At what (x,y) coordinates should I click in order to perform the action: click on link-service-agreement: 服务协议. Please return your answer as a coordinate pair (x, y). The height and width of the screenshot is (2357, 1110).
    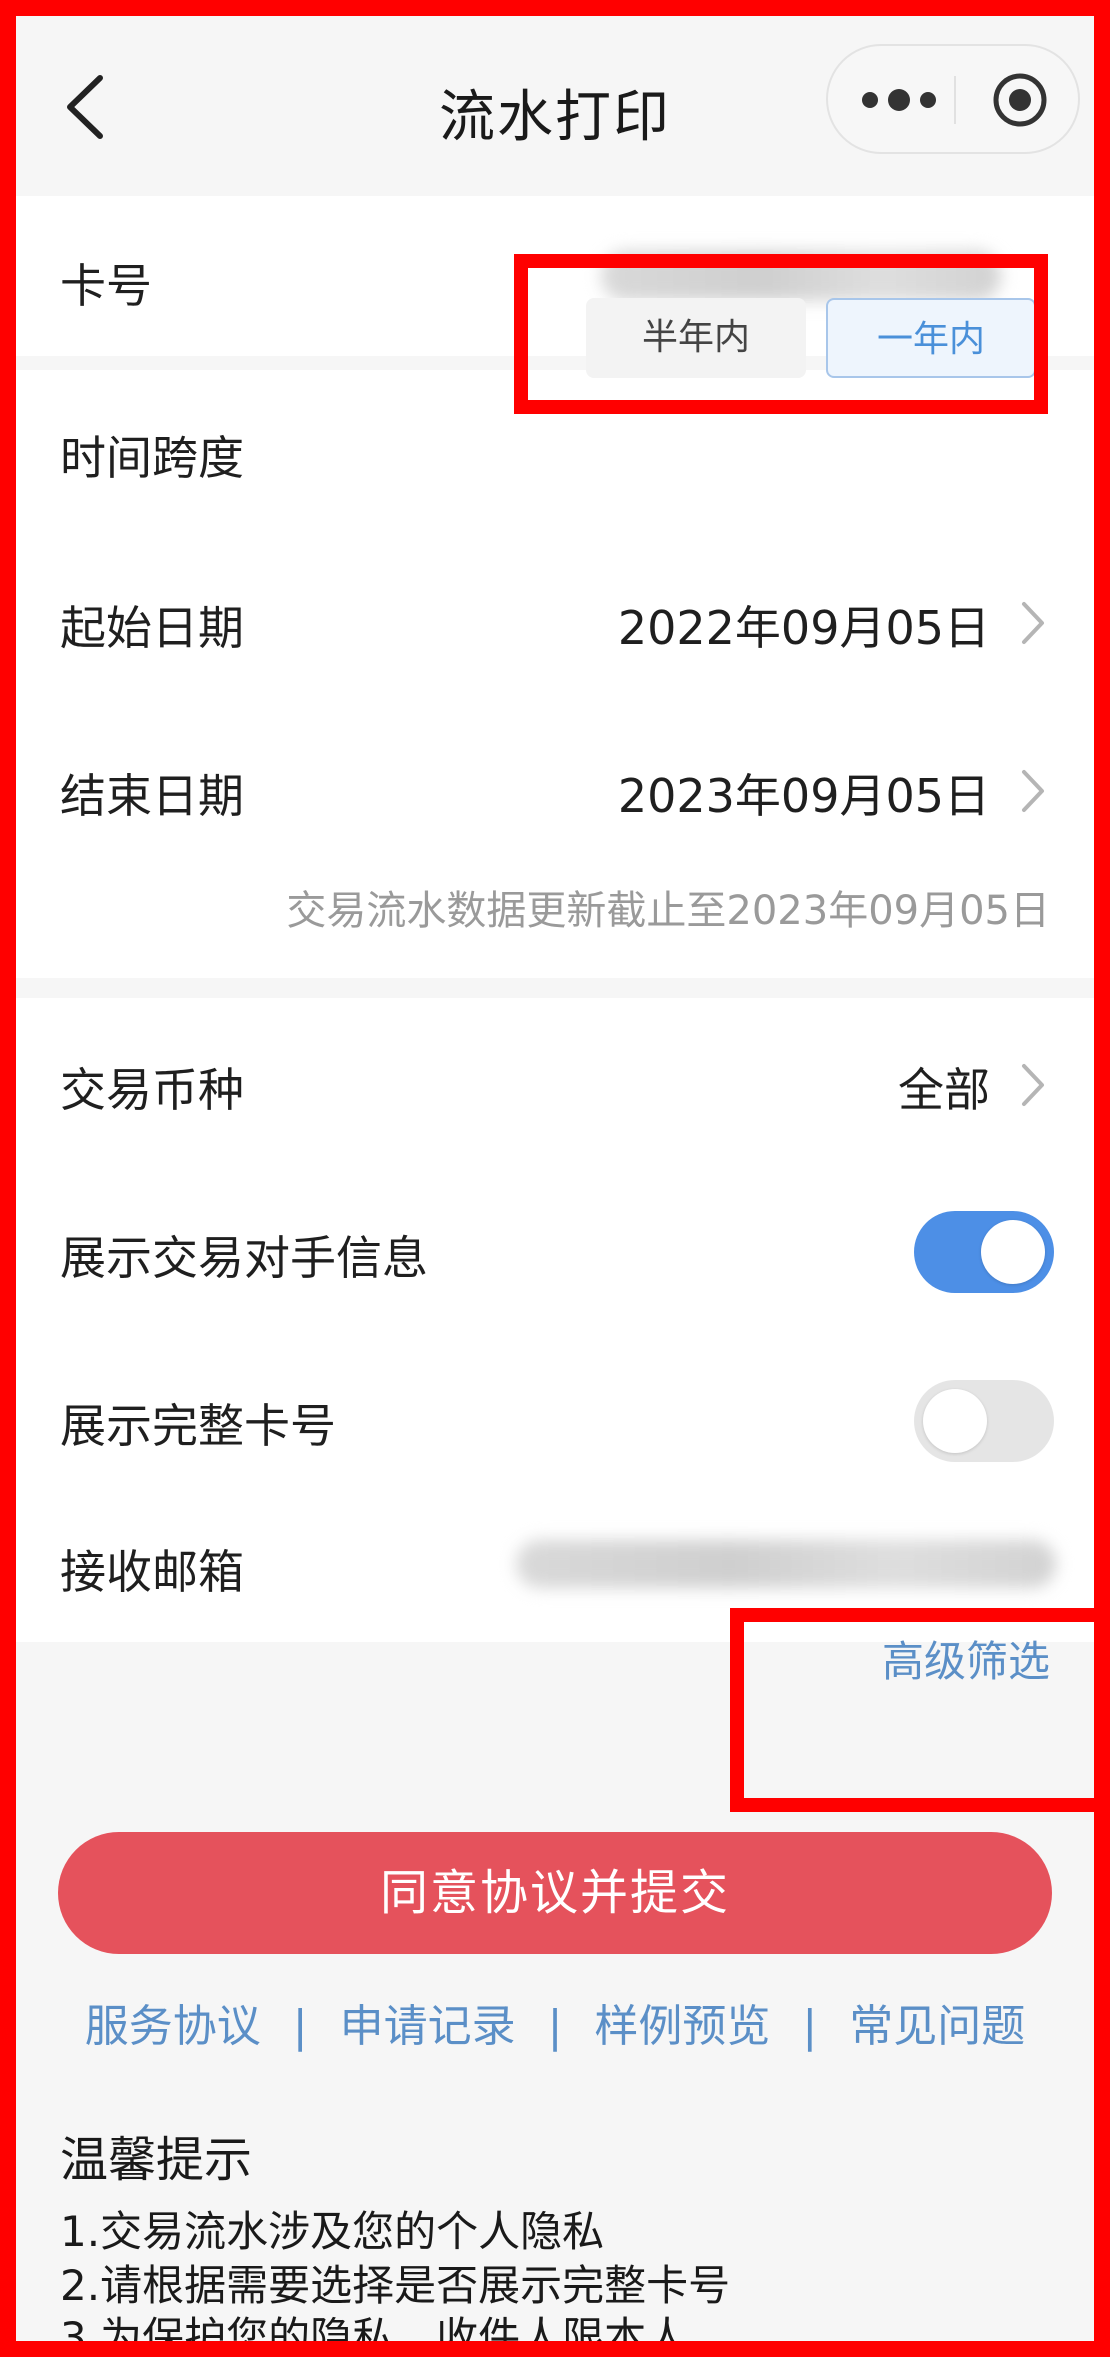
    Looking at the image, I should click on (173, 2026).